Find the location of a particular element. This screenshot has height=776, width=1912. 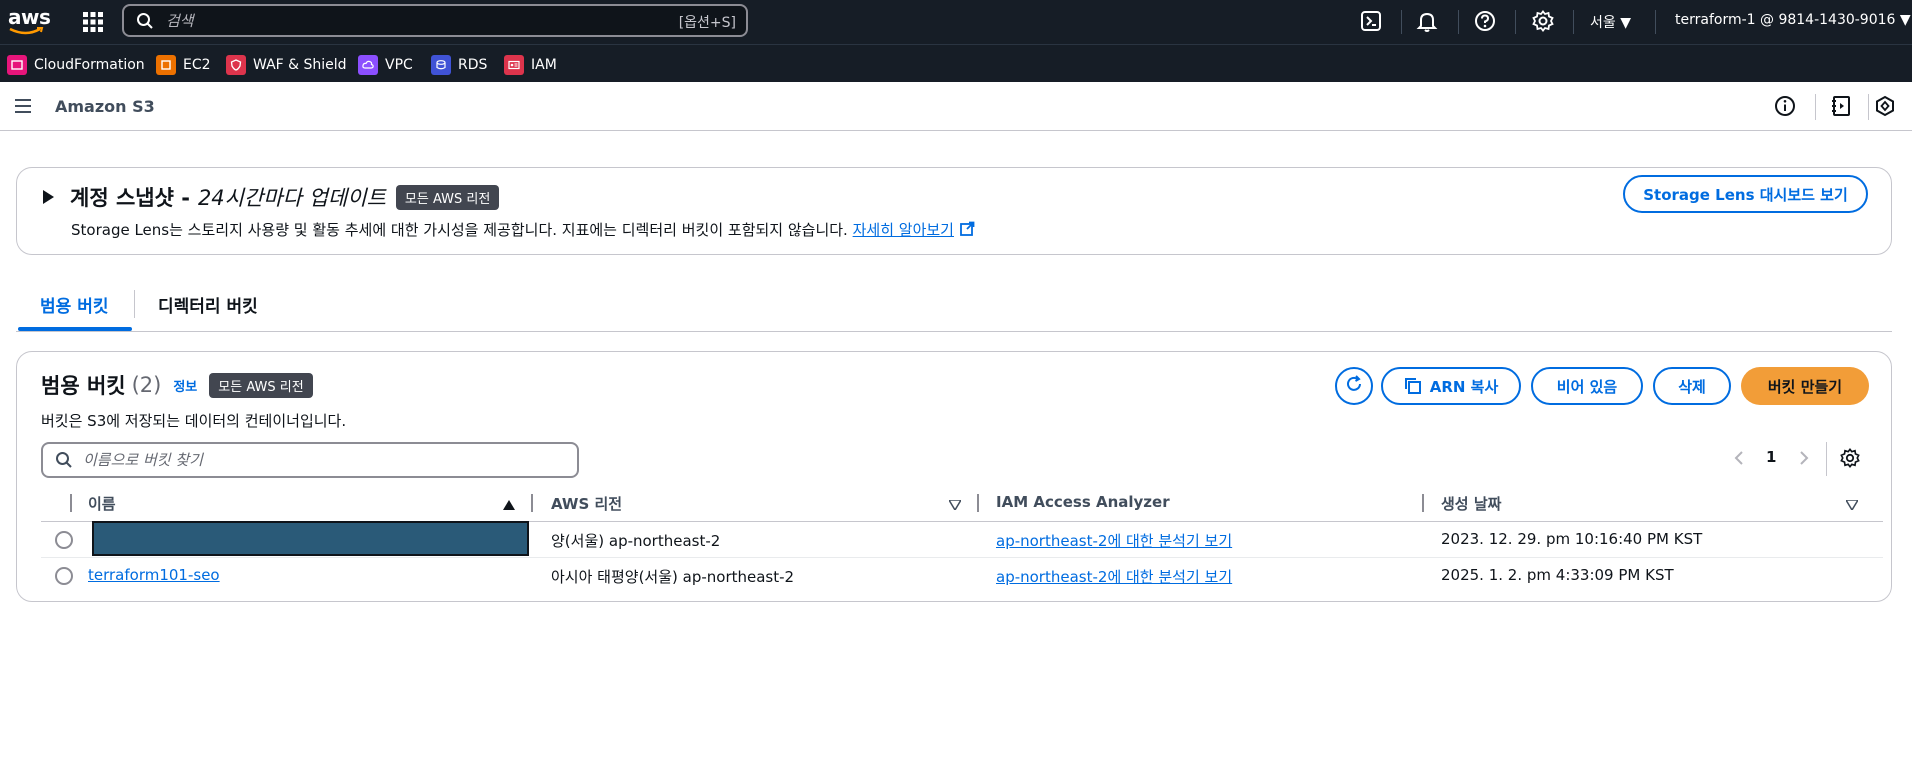

info-panel-icon is located at coordinates (1785, 106).